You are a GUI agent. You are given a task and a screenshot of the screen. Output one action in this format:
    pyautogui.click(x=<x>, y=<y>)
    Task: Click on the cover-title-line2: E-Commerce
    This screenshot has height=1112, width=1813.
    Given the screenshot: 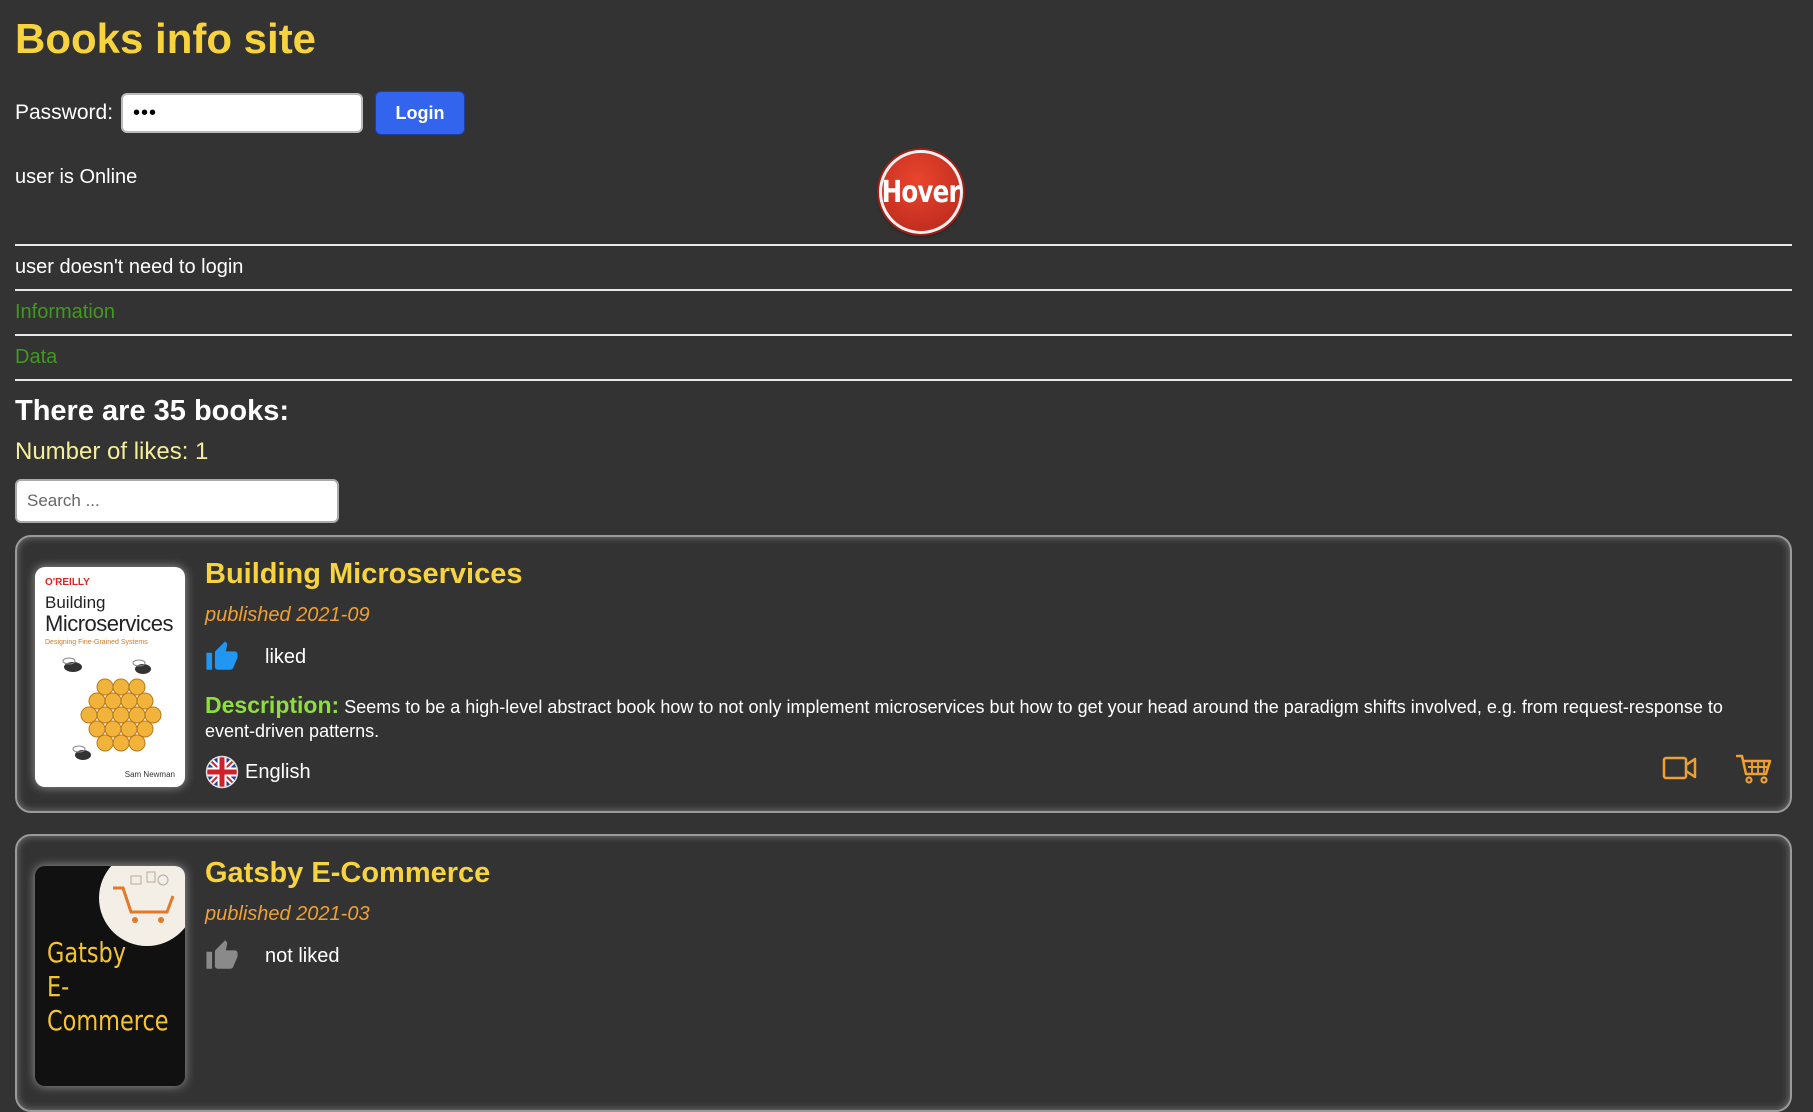 What is the action you would take?
    pyautogui.click(x=108, y=1003)
    